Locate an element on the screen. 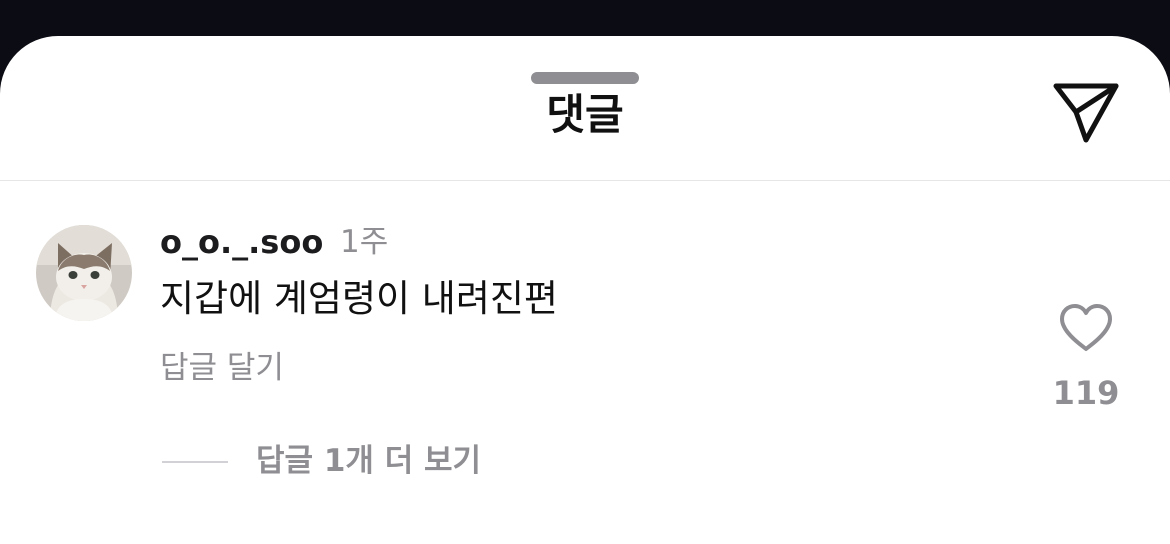 The height and width of the screenshot is (544, 1170). like-button is located at coordinates (1086, 328).